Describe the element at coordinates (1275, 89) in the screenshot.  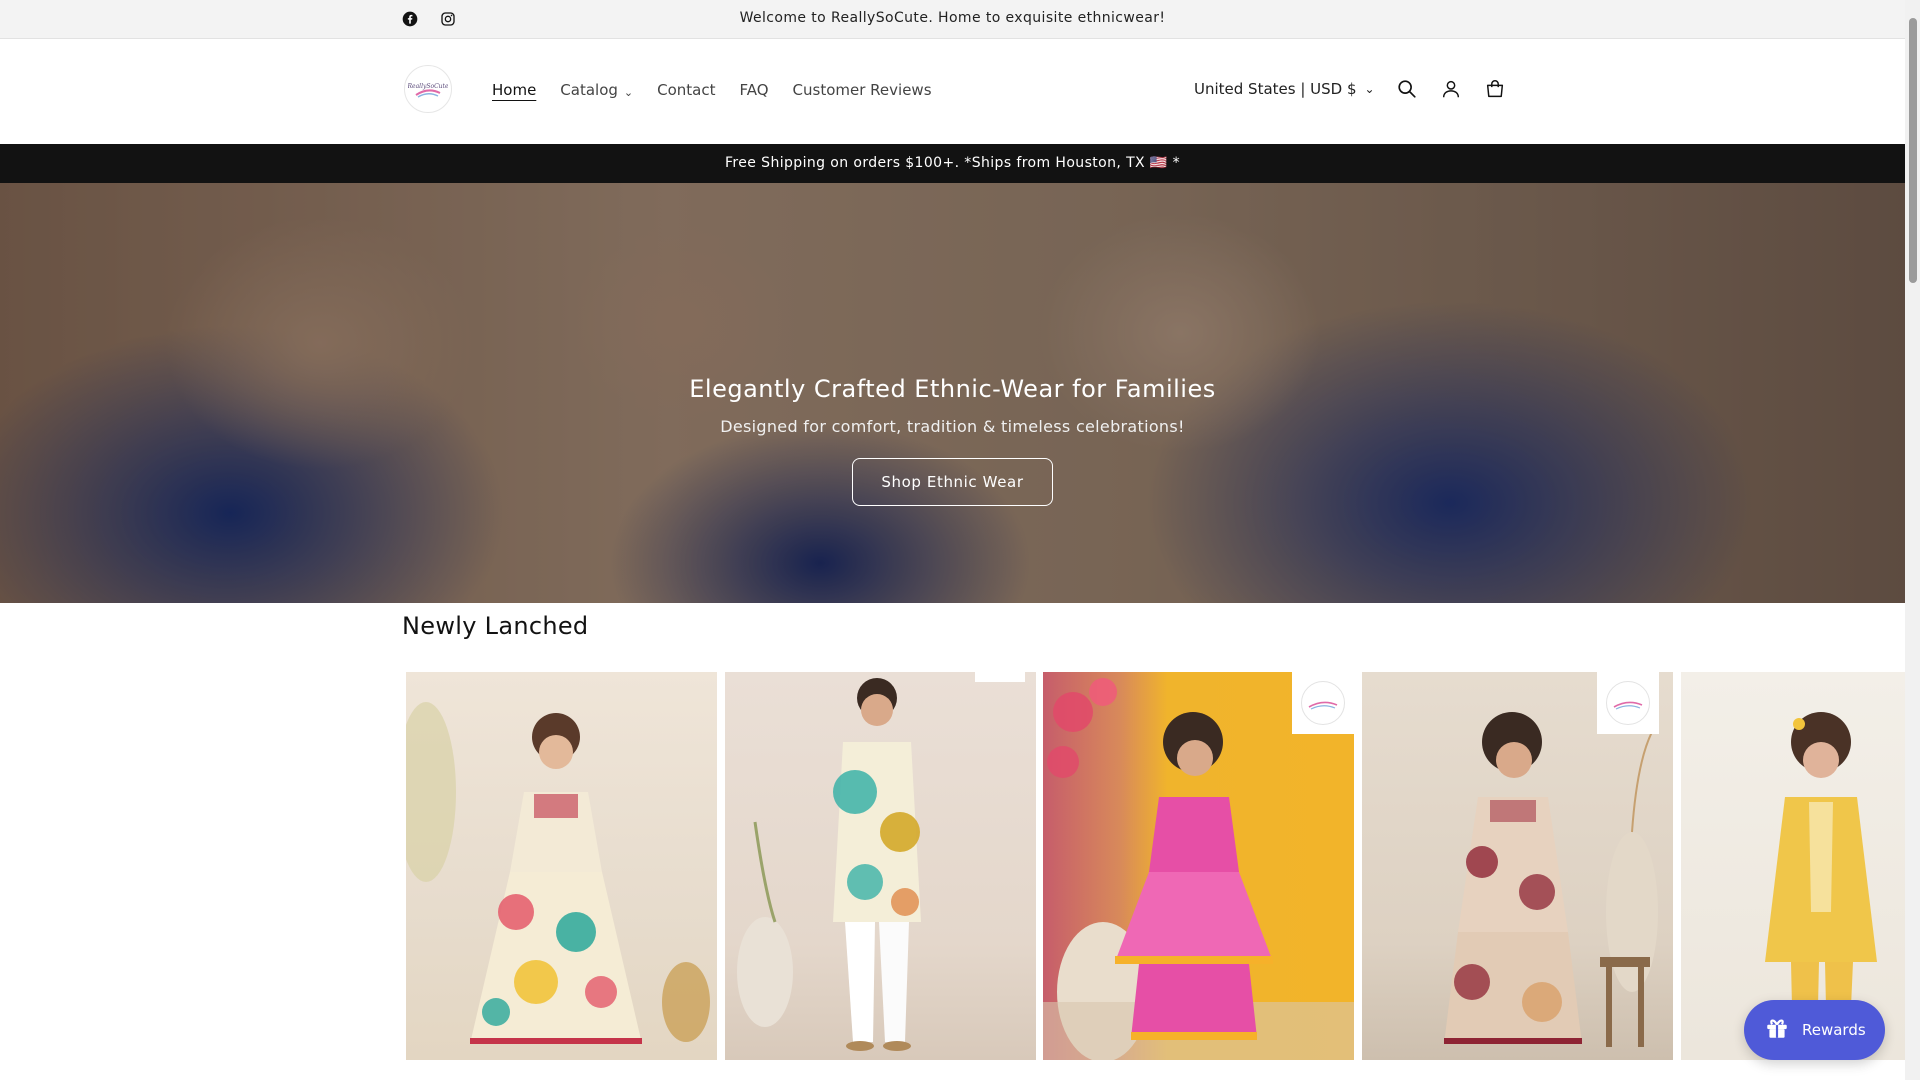
I see `country-currency-label: United States | USD $` at that location.